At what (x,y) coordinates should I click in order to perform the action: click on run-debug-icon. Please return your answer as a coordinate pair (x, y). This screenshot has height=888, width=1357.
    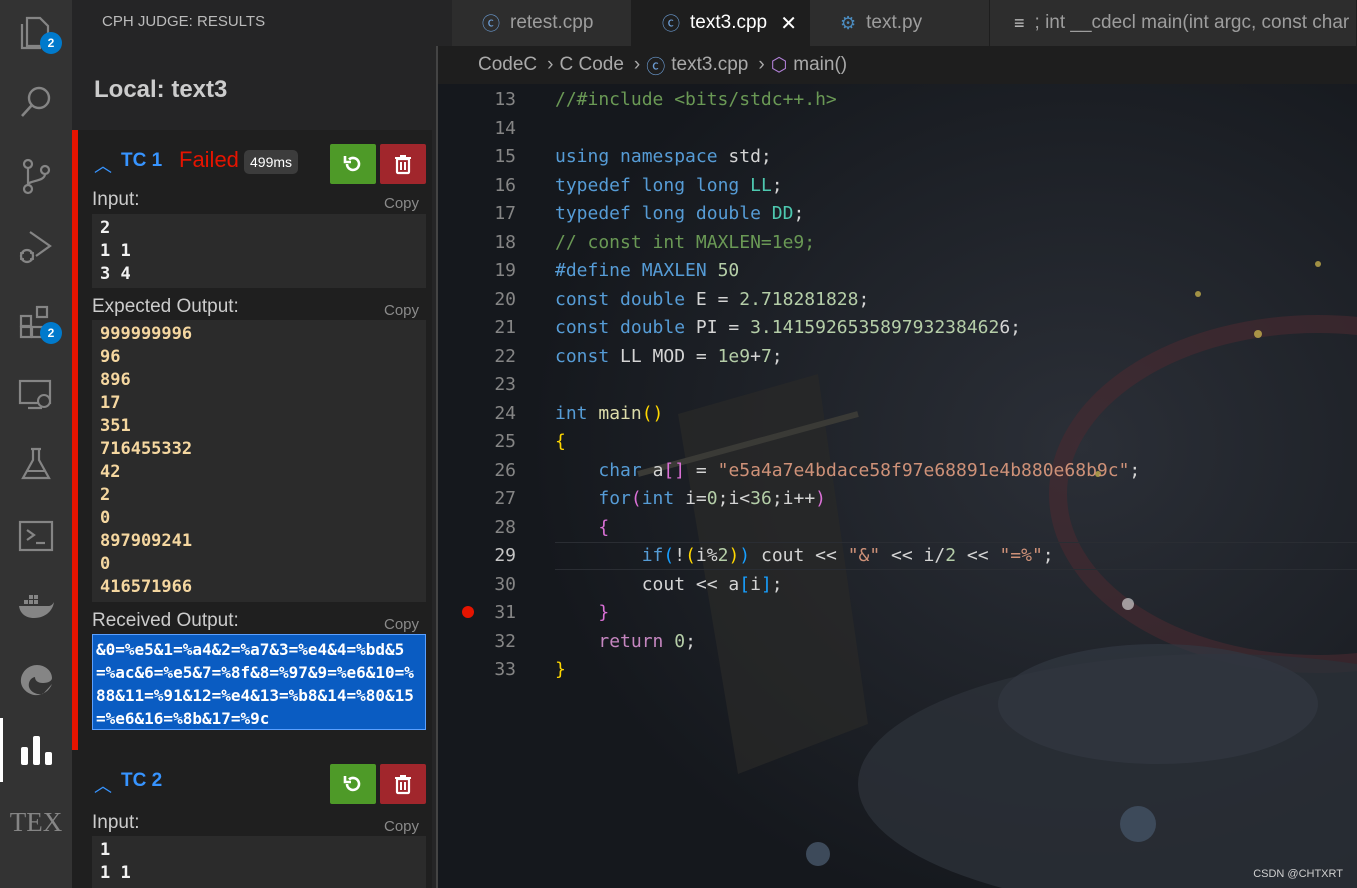
    Looking at the image, I should click on (35, 247).